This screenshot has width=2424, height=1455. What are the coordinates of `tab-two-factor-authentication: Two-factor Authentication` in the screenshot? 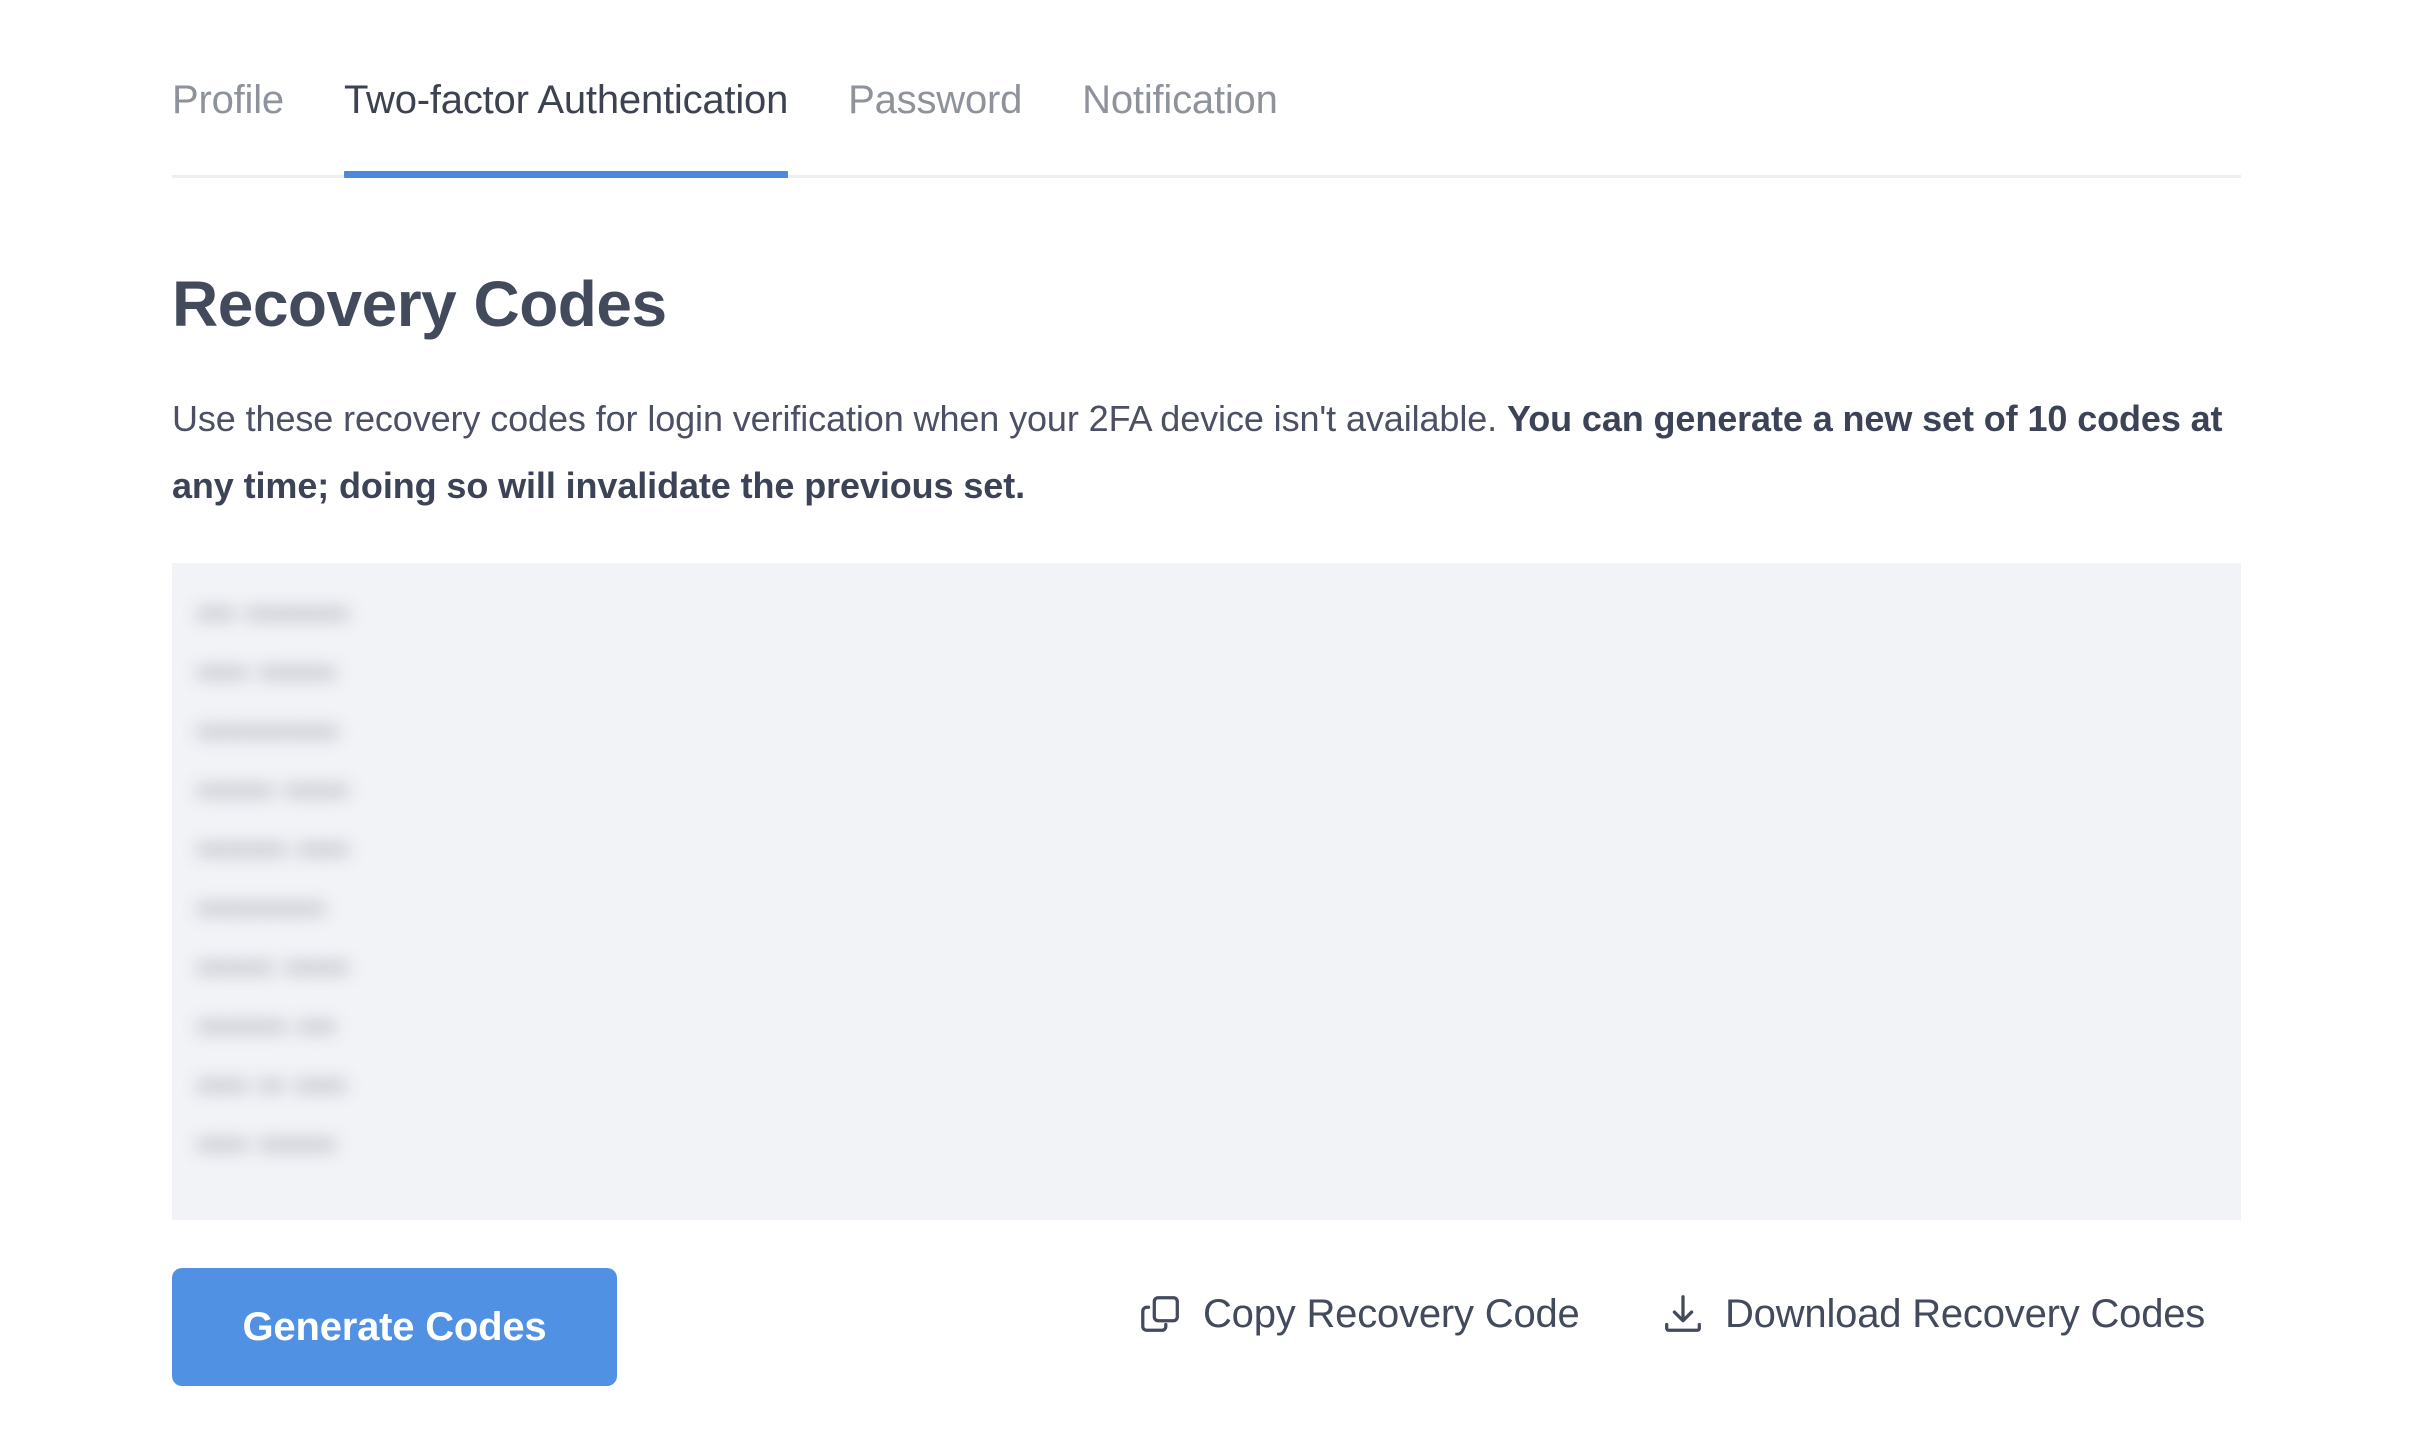 It's located at (565, 120).